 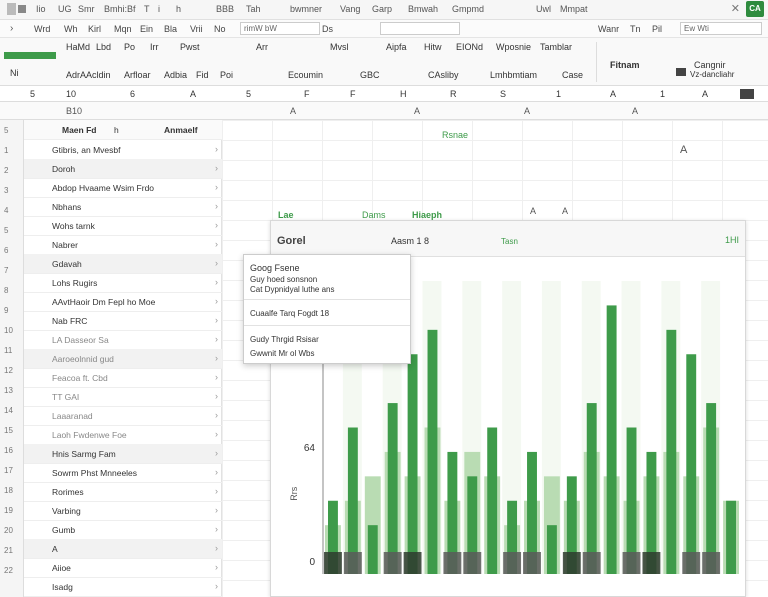 I want to click on list-item: A ›, so click(x=123, y=549).